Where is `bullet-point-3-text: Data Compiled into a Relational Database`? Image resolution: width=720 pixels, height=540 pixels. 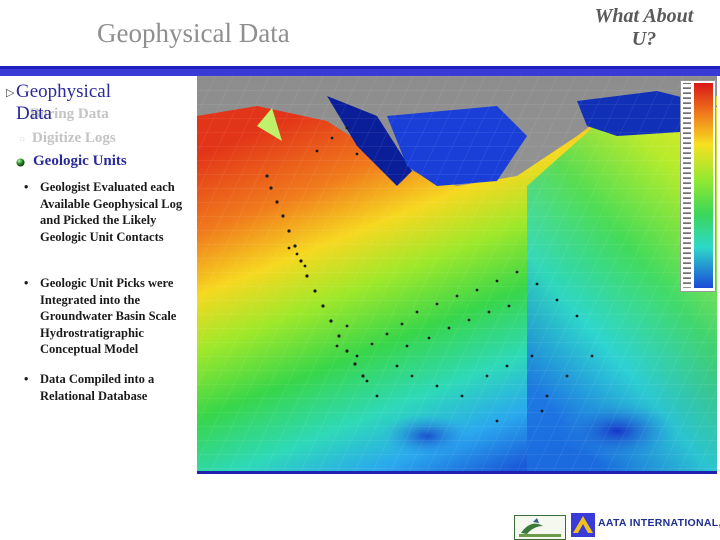
bullet-point-3-text: Data Compiled into a Relational Database is located at coordinates (97, 387).